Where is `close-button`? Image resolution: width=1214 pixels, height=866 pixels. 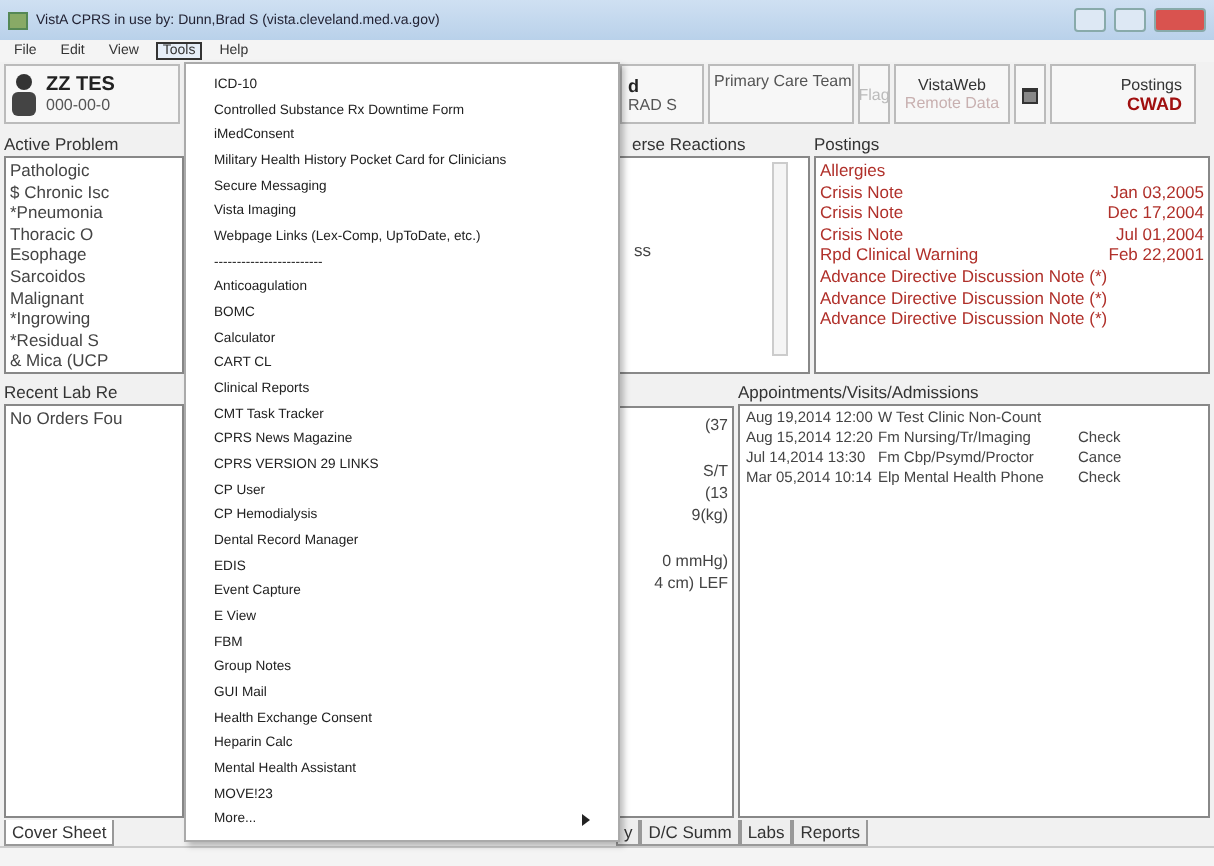 close-button is located at coordinates (1180, 20).